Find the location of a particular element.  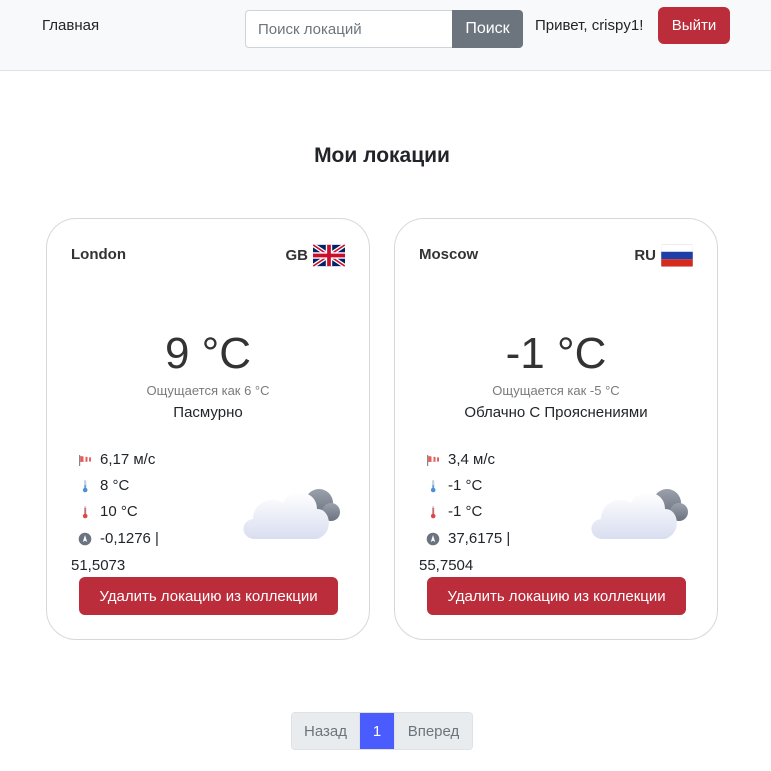

temp-min-stat: -1 °C is located at coordinates (450, 485).